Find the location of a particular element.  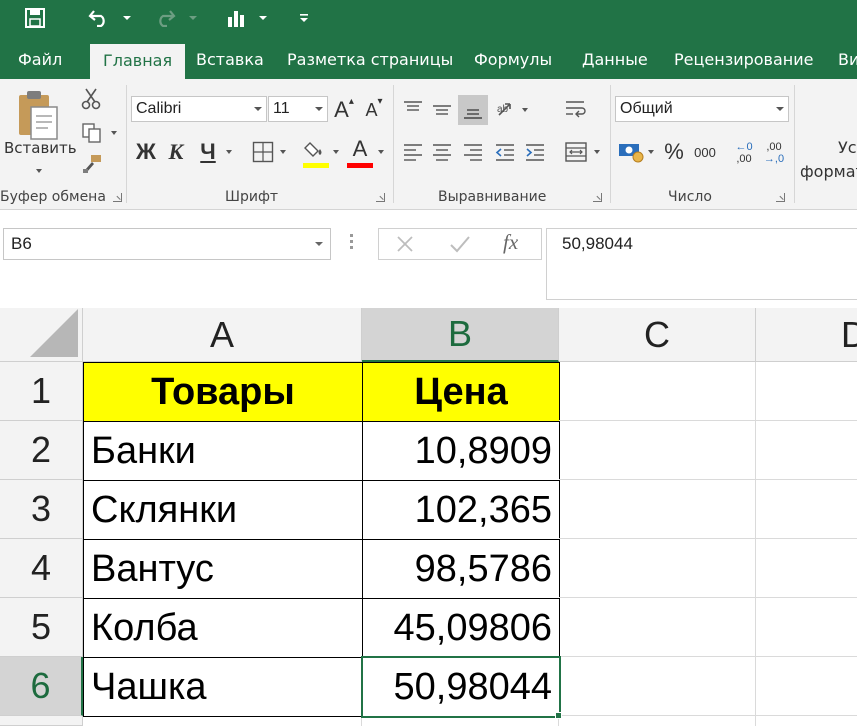

cell-b7 is located at coordinates (460, 721).